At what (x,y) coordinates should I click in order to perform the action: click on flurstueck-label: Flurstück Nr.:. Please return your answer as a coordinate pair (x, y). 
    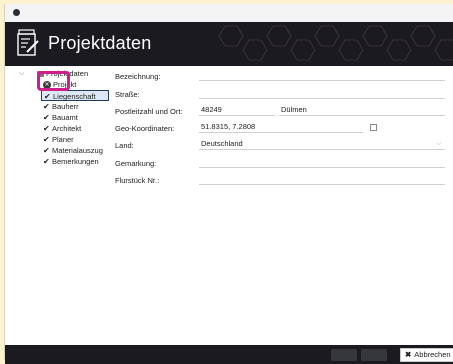
    Looking at the image, I should click on (137, 180).